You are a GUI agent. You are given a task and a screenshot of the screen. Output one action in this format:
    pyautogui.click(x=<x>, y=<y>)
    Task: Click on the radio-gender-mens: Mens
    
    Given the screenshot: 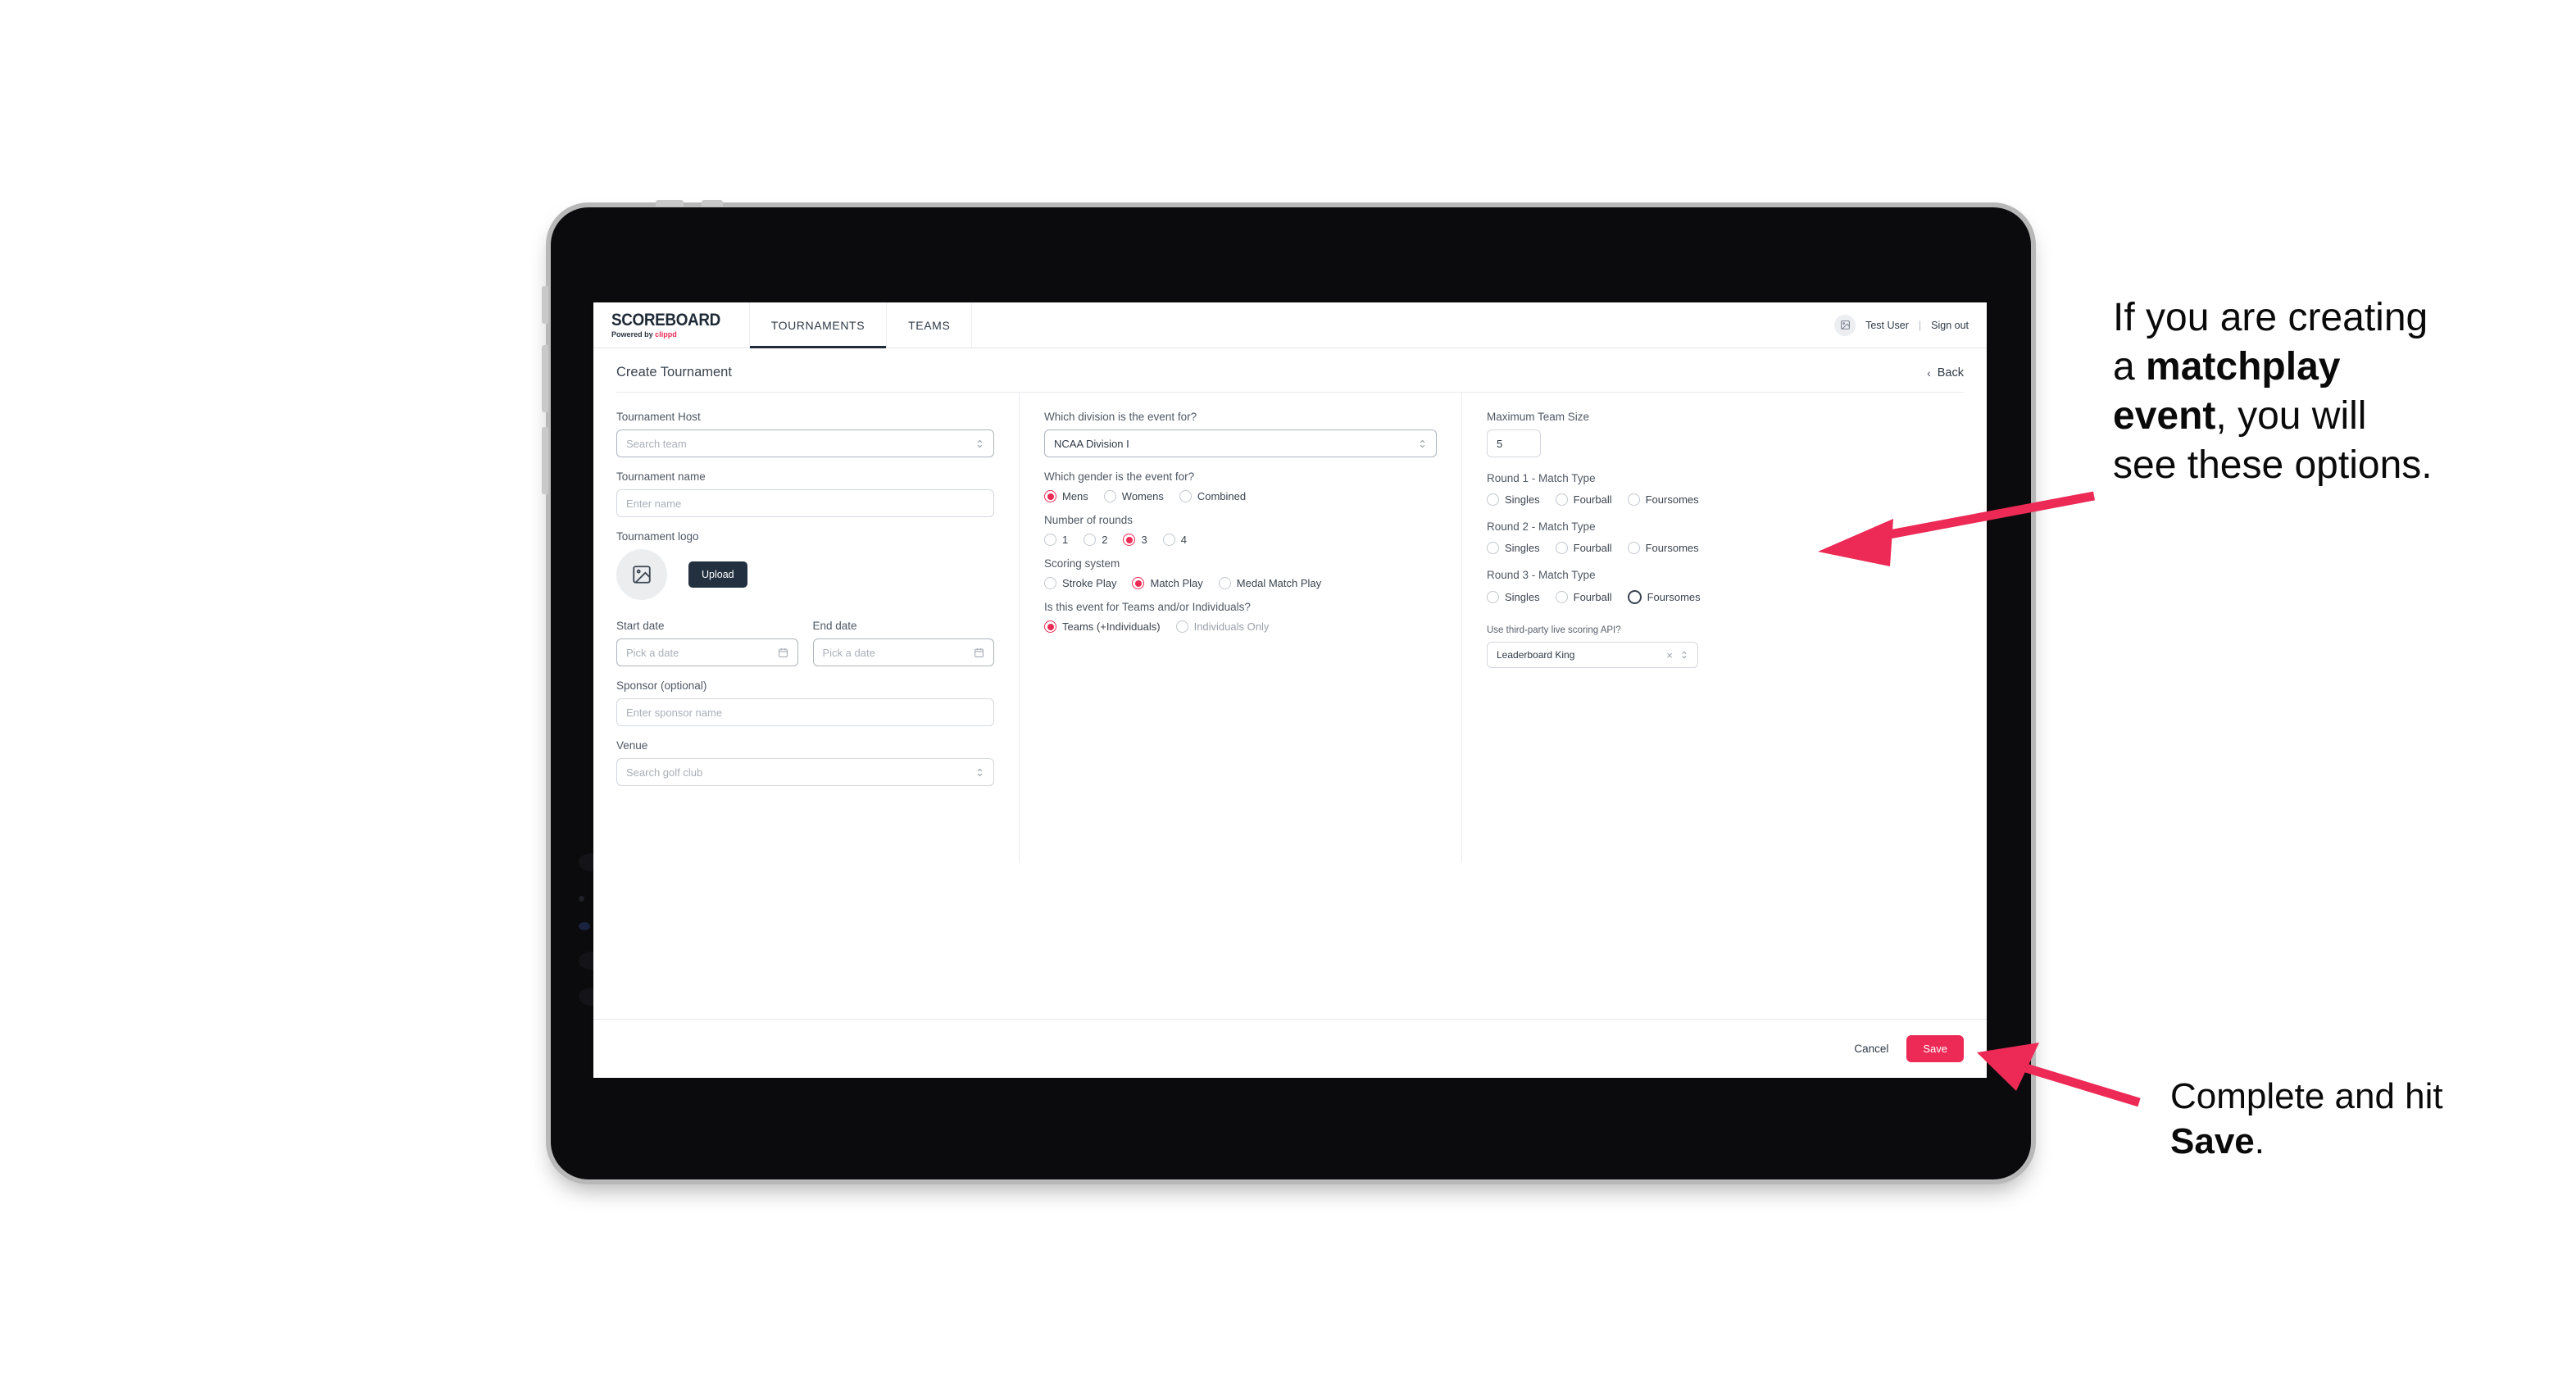 What is the action you would take?
    pyautogui.click(x=1066, y=496)
    